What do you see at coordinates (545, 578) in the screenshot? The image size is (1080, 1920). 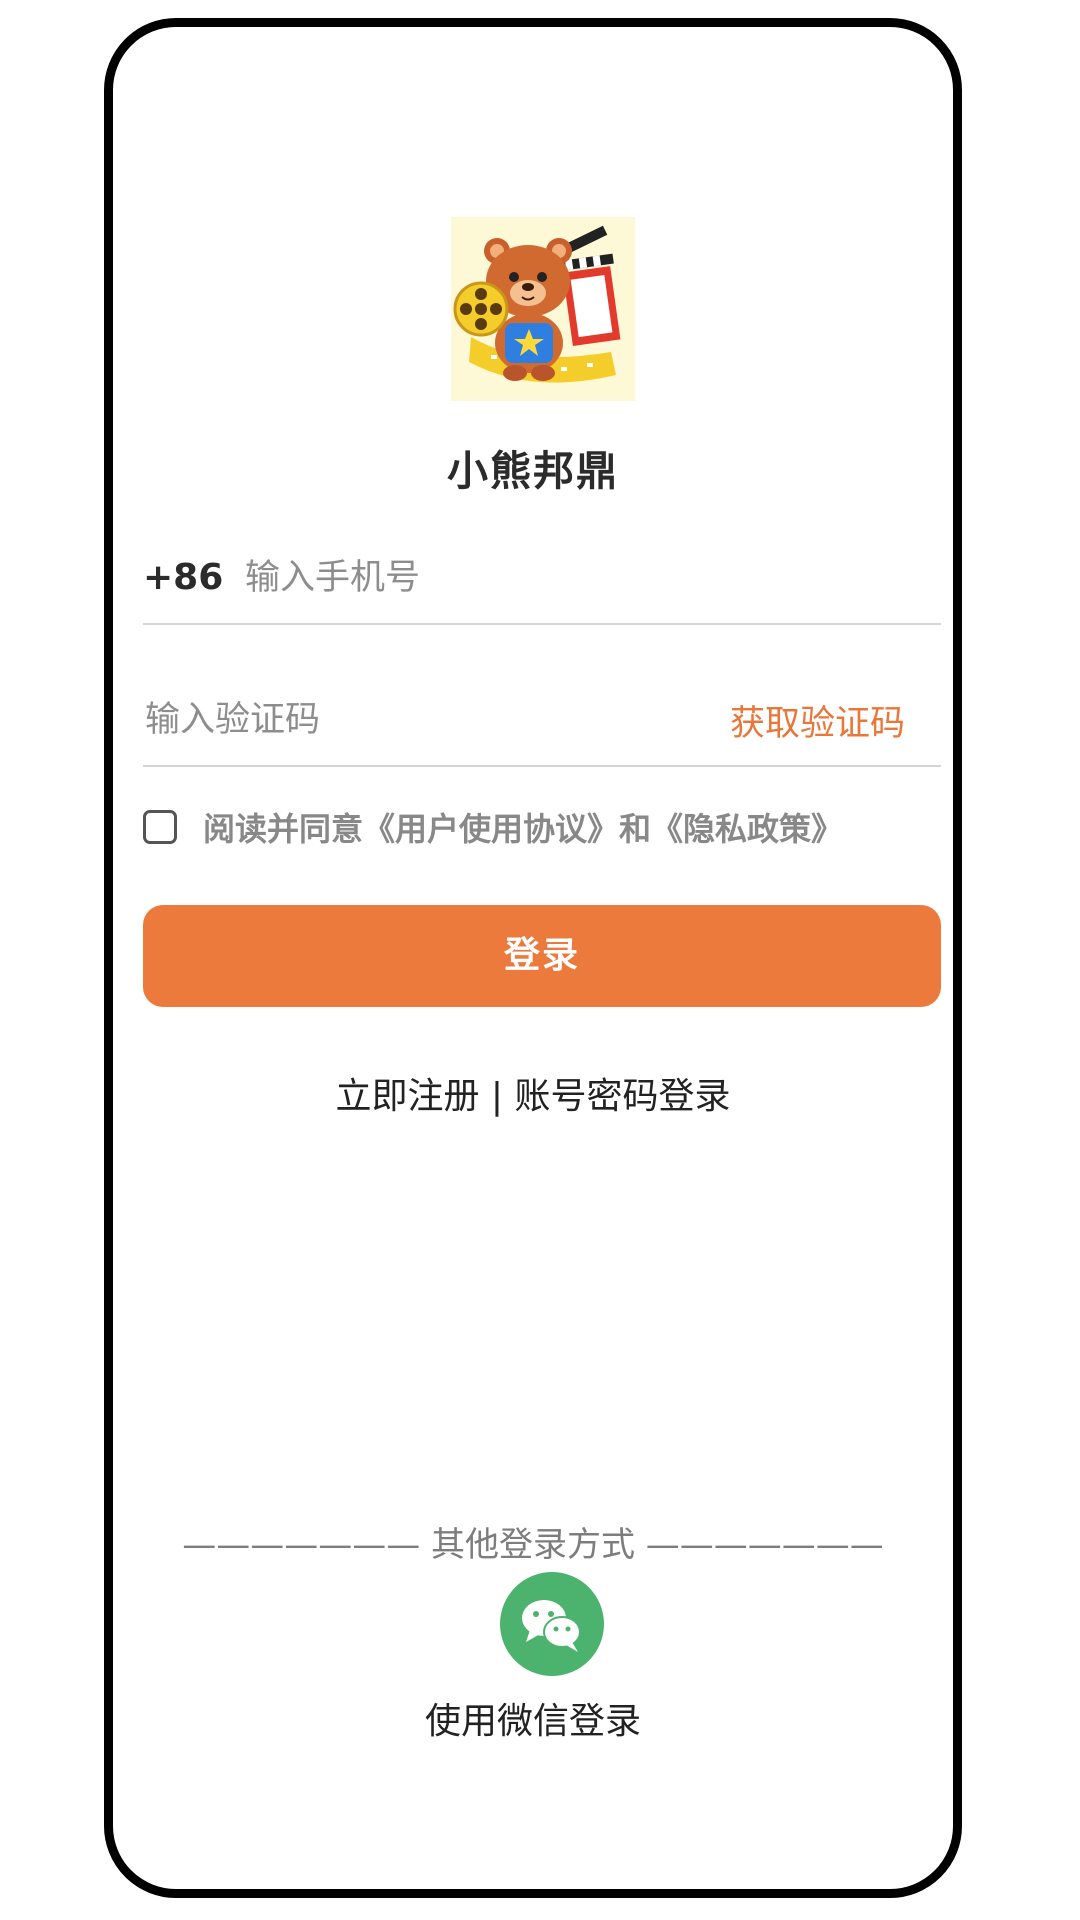 I see `phone-input` at bounding box center [545, 578].